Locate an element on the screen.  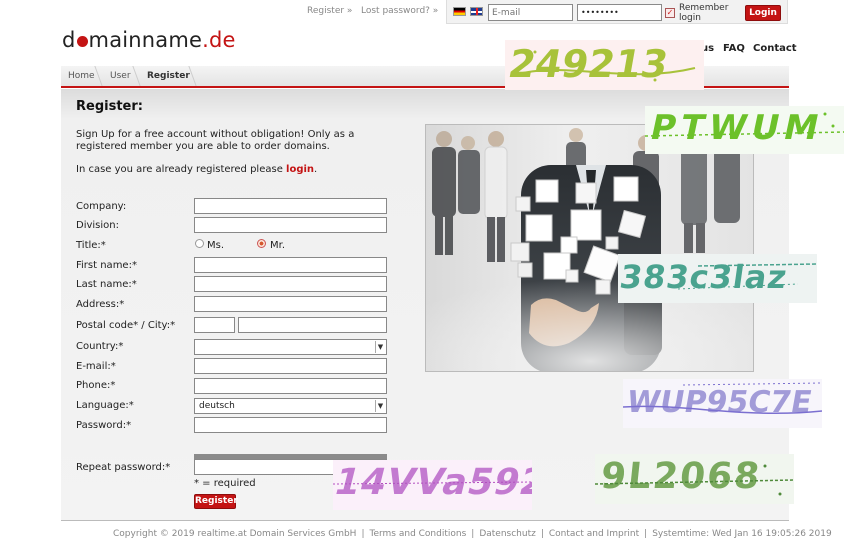
footer-imprint-link: Contact and Imprint is located at coordinates (594, 534).